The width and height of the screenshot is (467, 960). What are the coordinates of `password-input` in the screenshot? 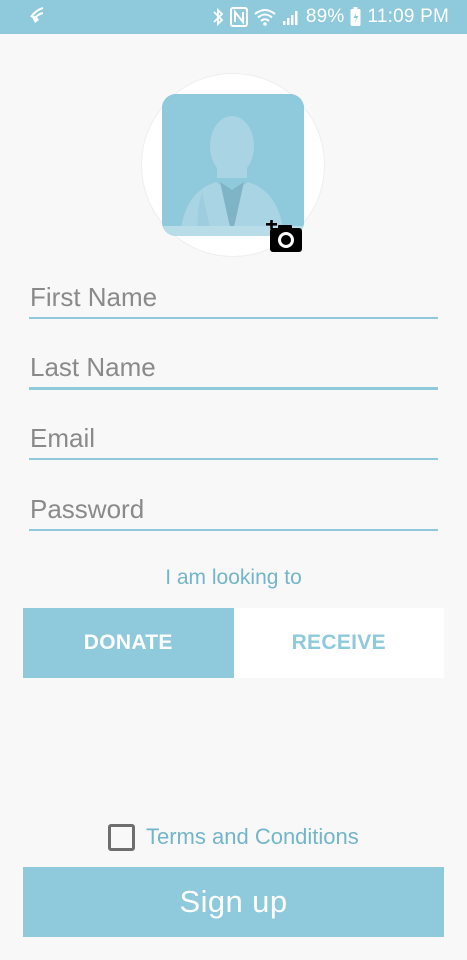 It's located at (233, 511).